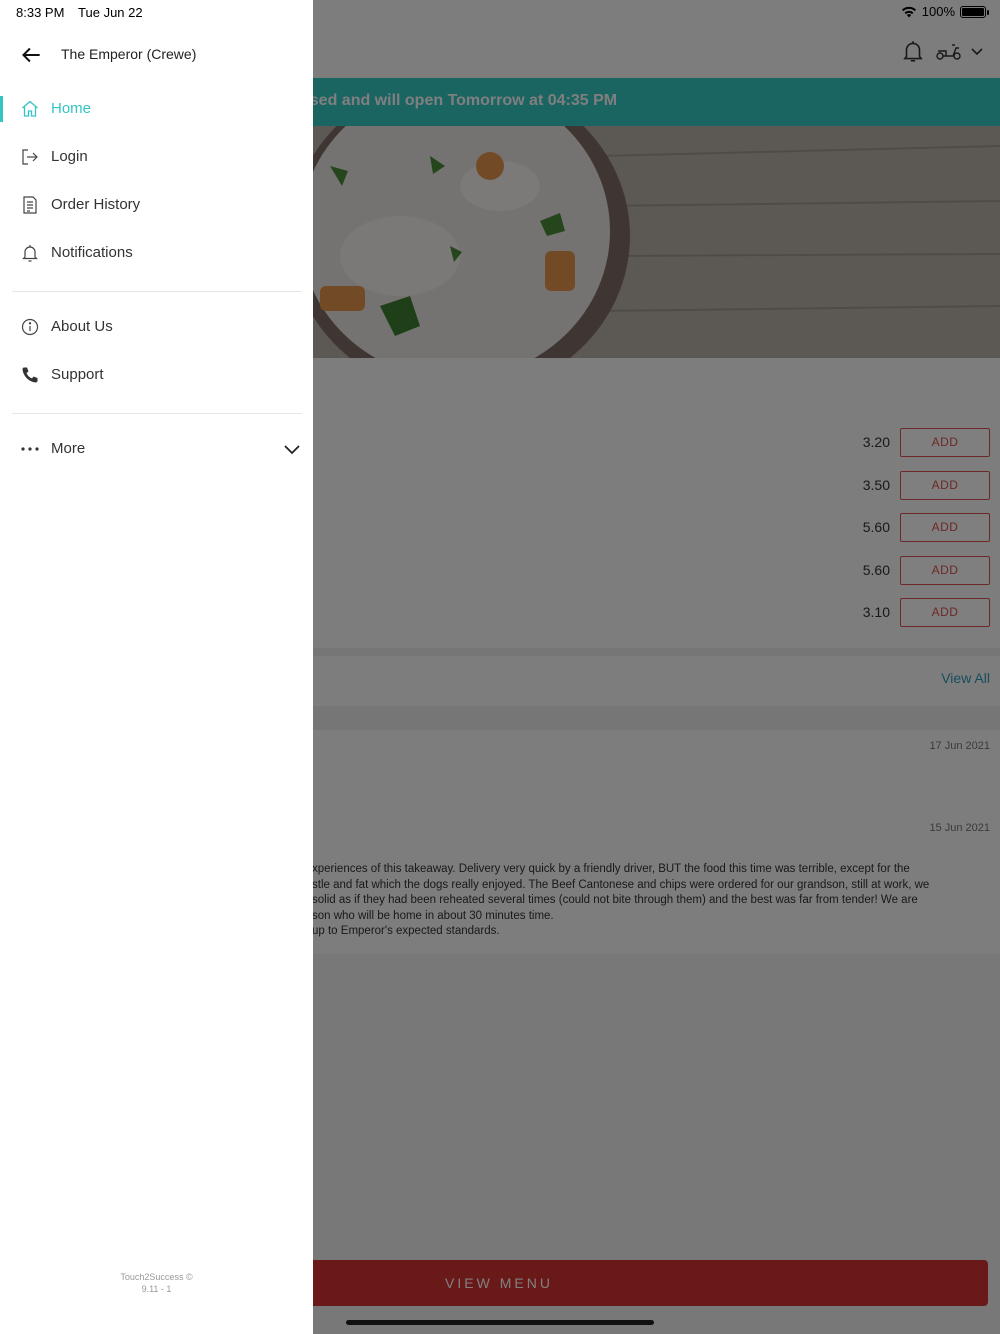 Image resolution: width=1000 pixels, height=1334 pixels. What do you see at coordinates (31, 55) in the screenshot?
I see `back-arrow-icon` at bounding box center [31, 55].